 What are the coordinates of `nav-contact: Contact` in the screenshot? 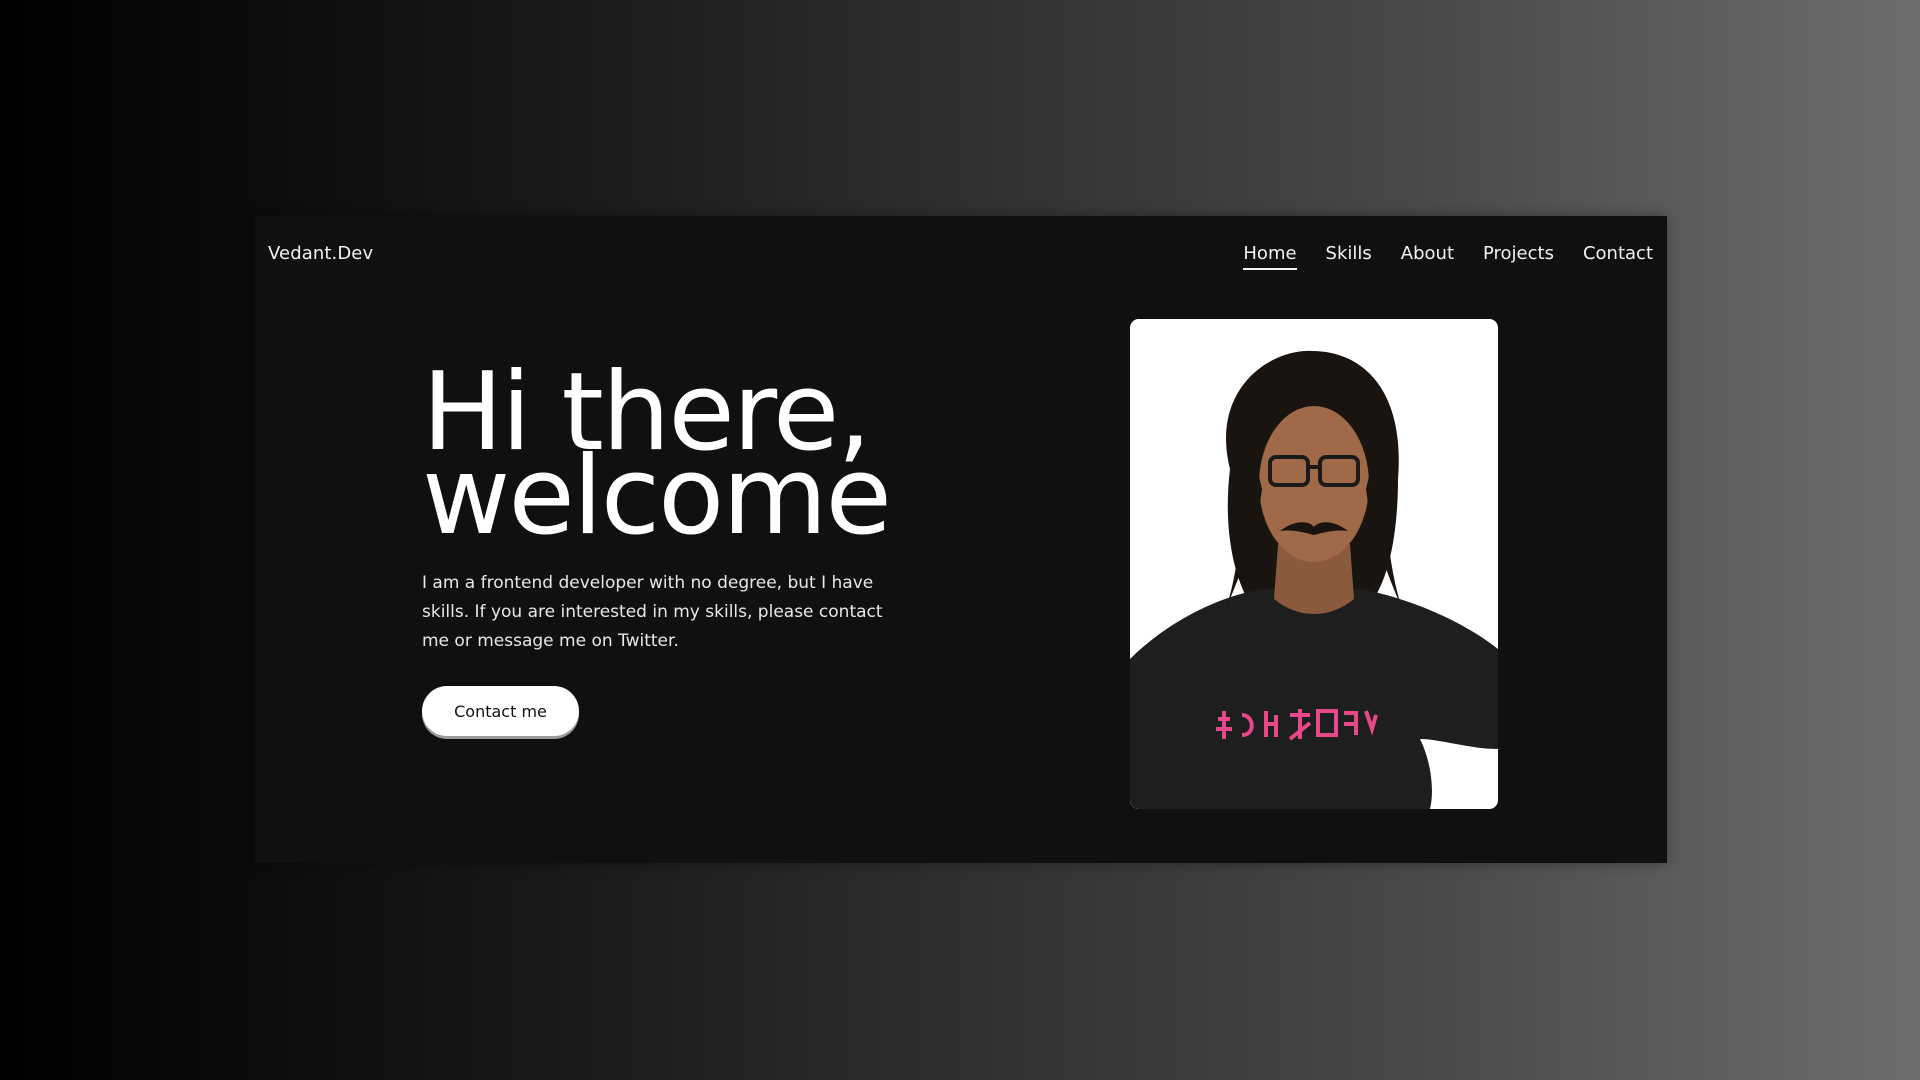 It's located at (1618, 256).